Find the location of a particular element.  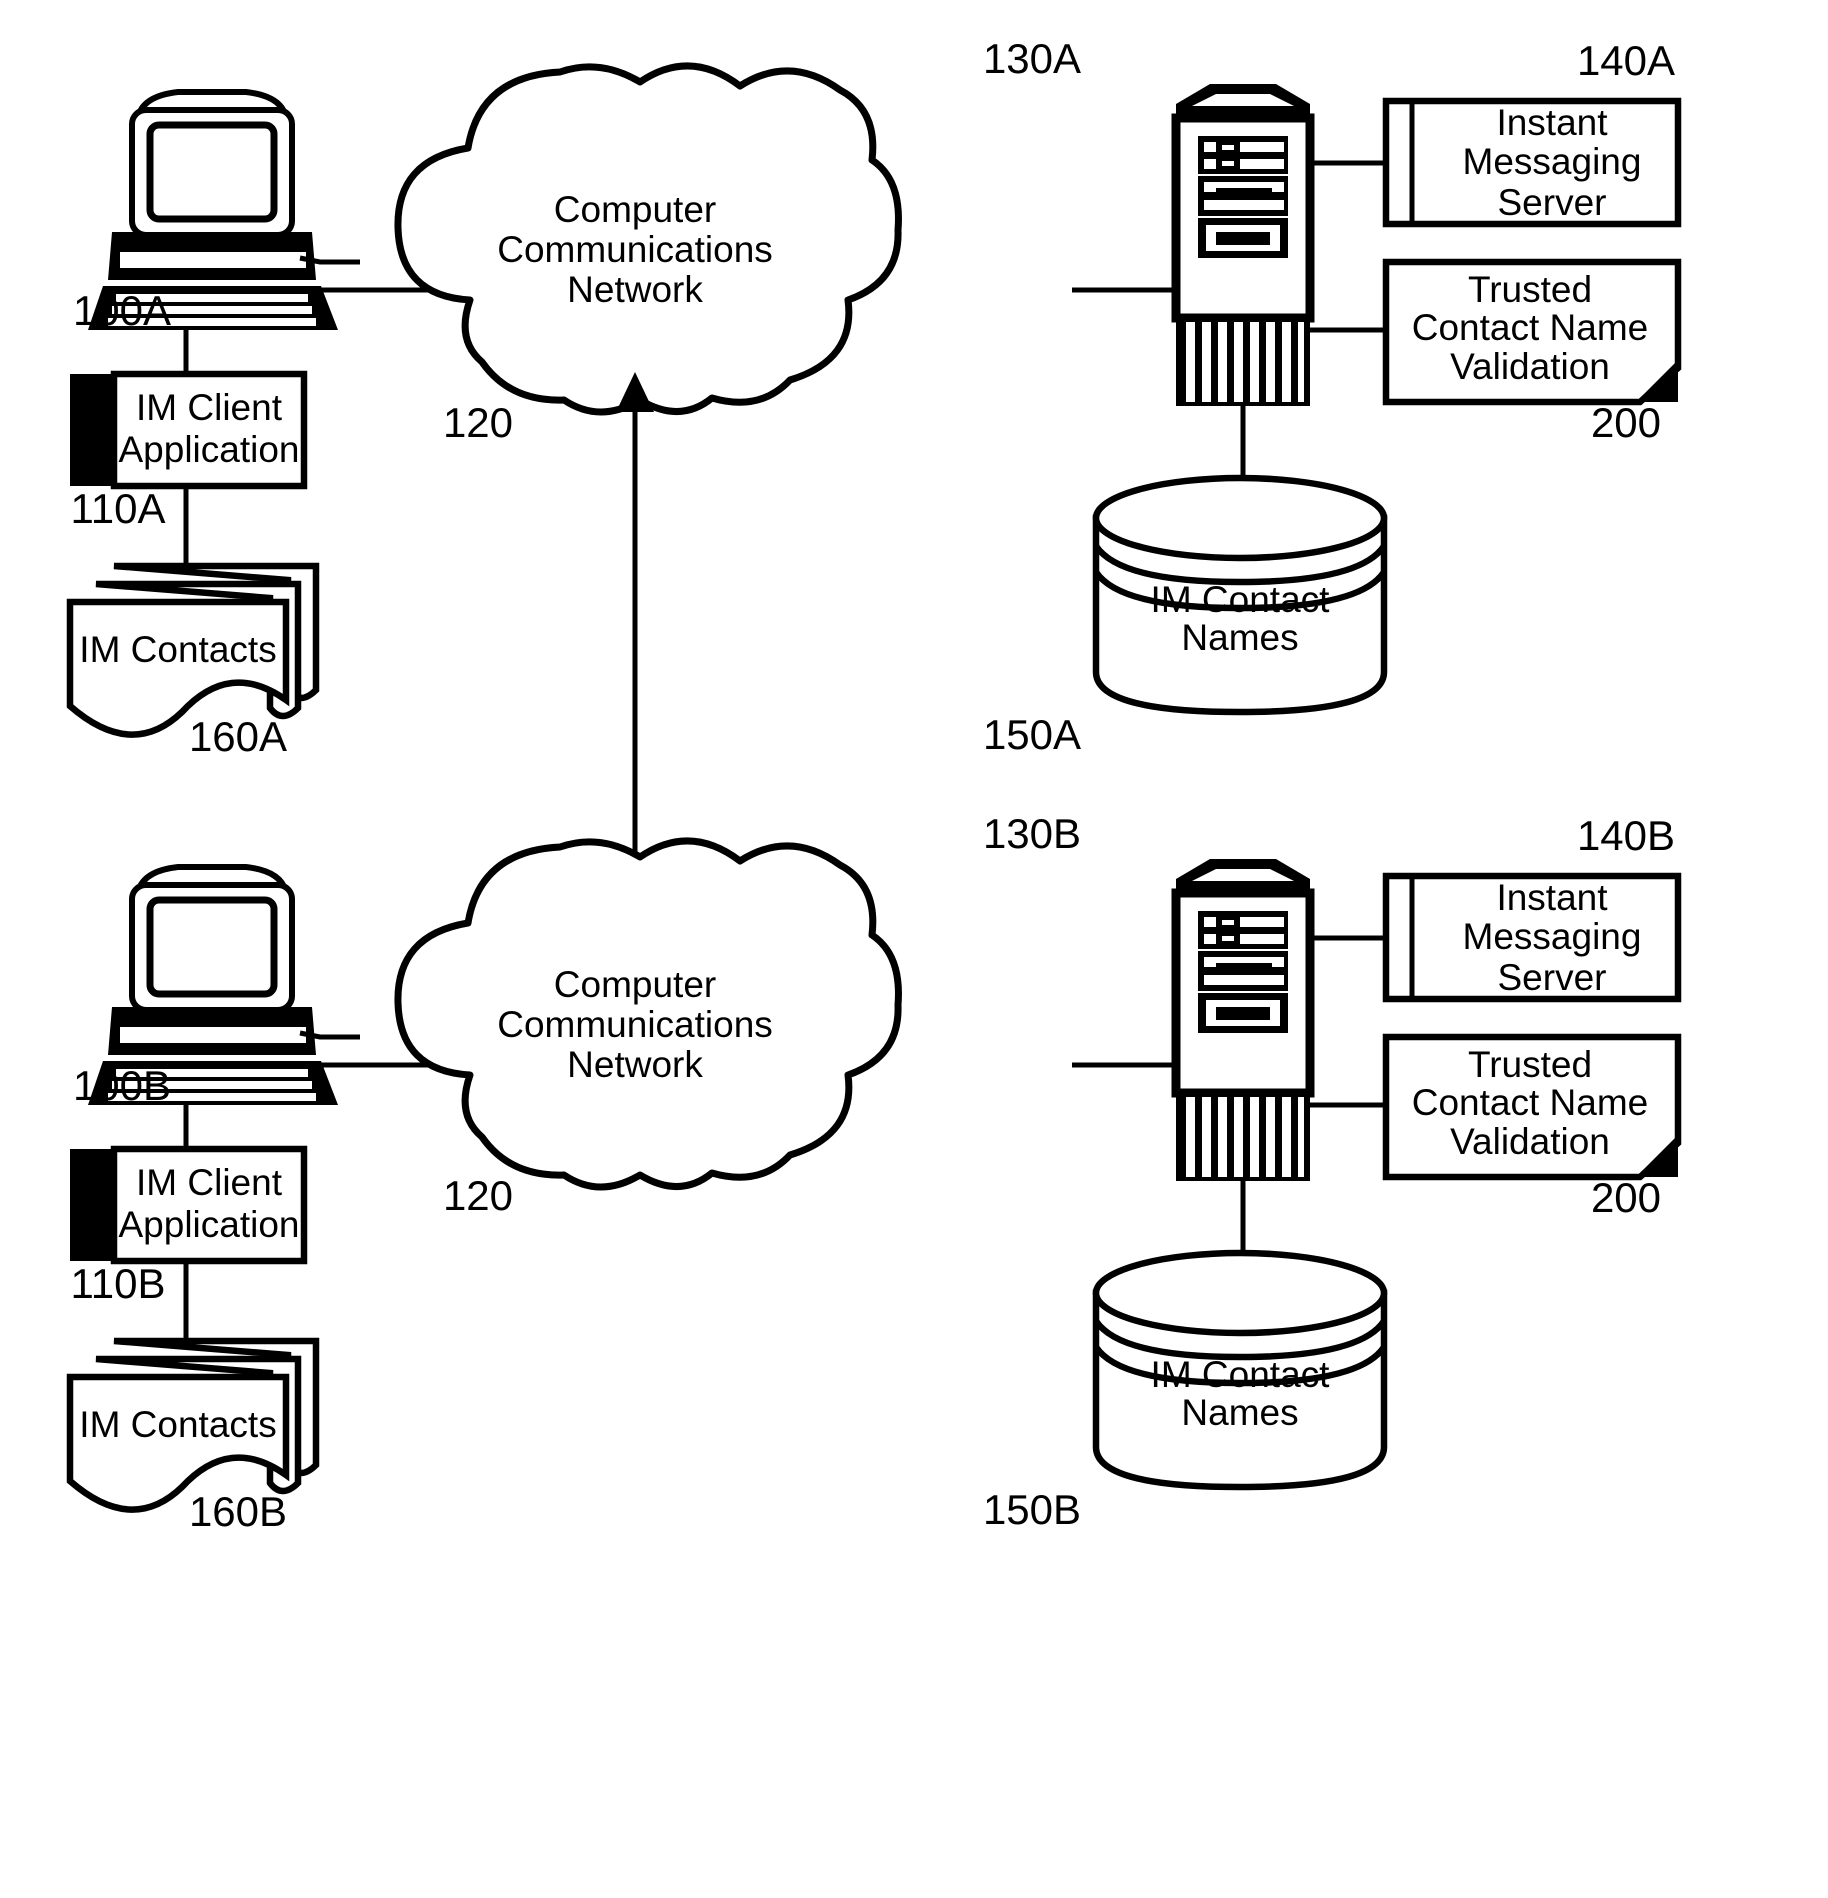

ref-130A: 130A is located at coordinates (1032, 58).